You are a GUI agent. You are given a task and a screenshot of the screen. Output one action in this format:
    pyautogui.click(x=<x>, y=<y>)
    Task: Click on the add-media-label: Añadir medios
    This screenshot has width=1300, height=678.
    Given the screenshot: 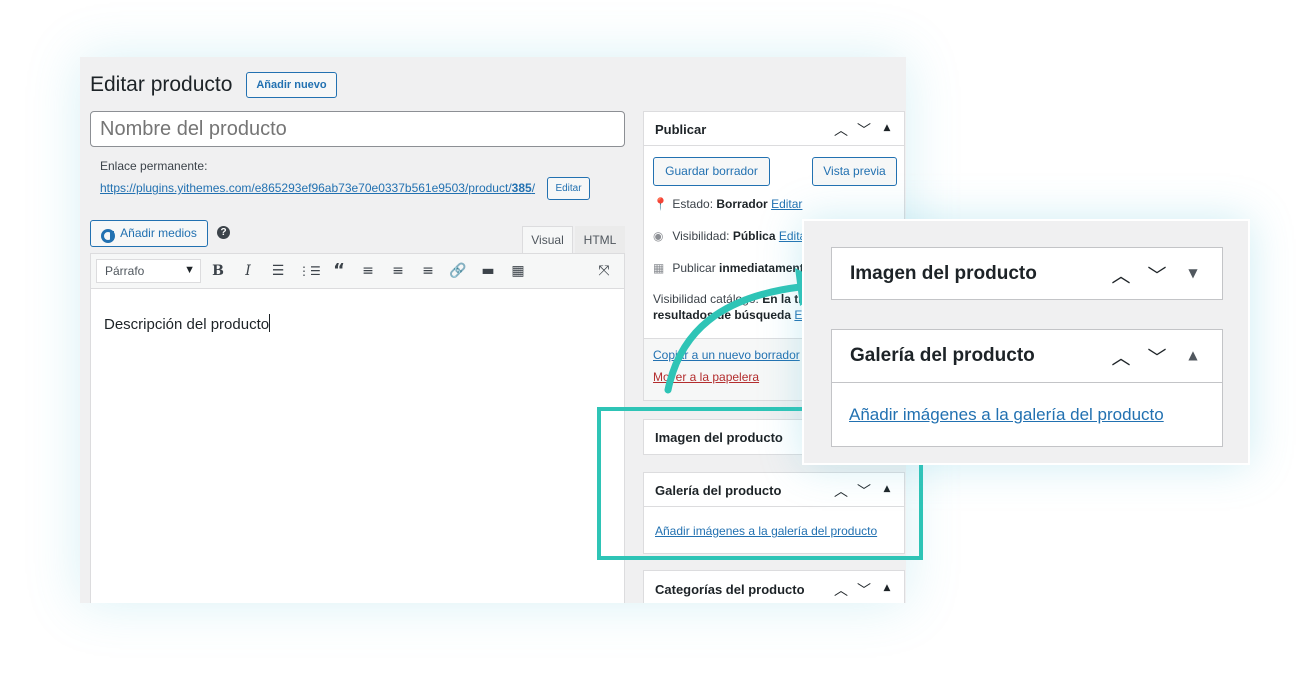 What is the action you would take?
    pyautogui.click(x=158, y=233)
    